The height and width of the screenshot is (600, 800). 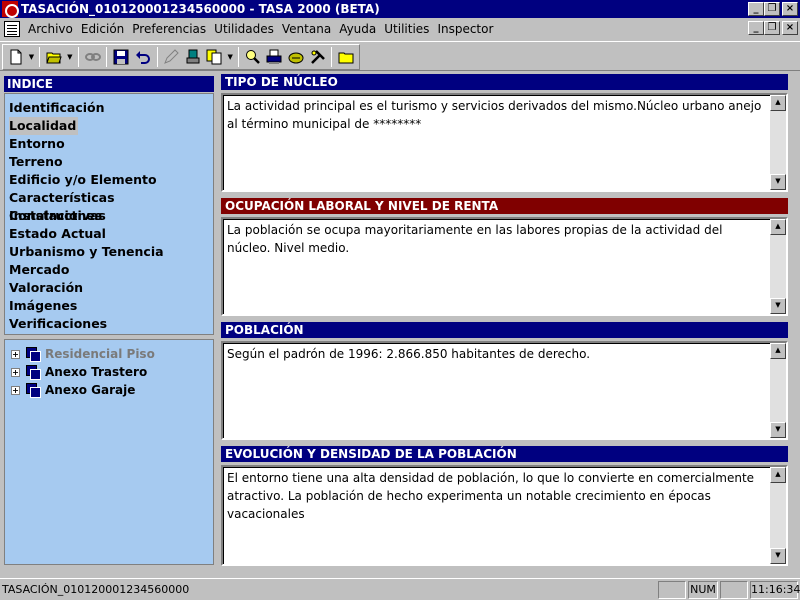 What do you see at coordinates (32, 57) in the screenshot?
I see `new-dropdown-arrow-icon: ▼` at bounding box center [32, 57].